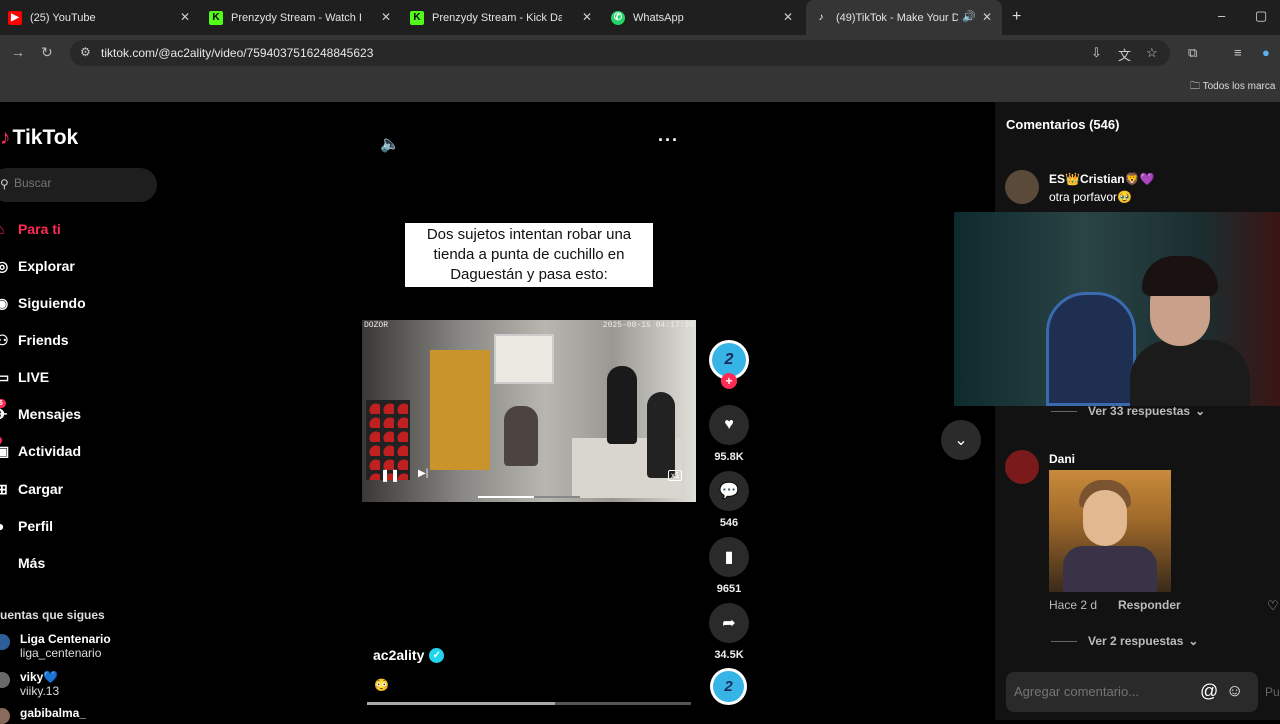 This screenshot has width=1280, height=724. What do you see at coordinates (409, 655) in the screenshot?
I see `author-name: ac2ality ✓` at bounding box center [409, 655].